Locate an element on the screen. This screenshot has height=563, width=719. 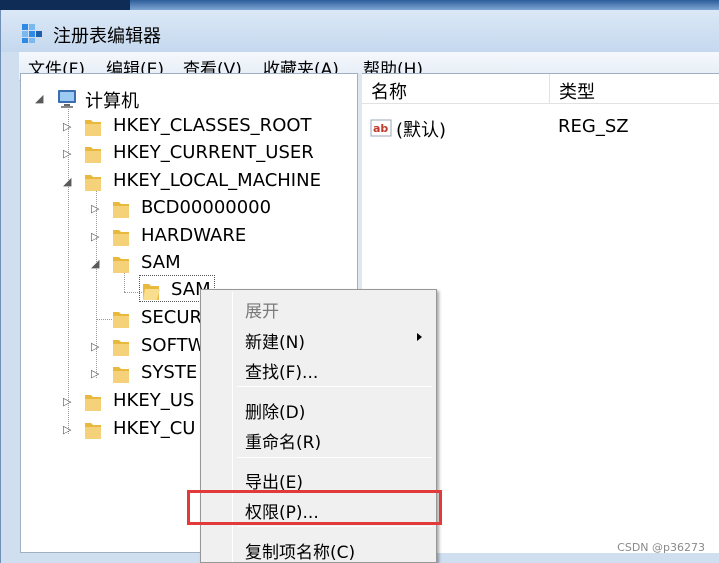
menu-item-label: 重命名(R) is located at coordinates (283, 443).